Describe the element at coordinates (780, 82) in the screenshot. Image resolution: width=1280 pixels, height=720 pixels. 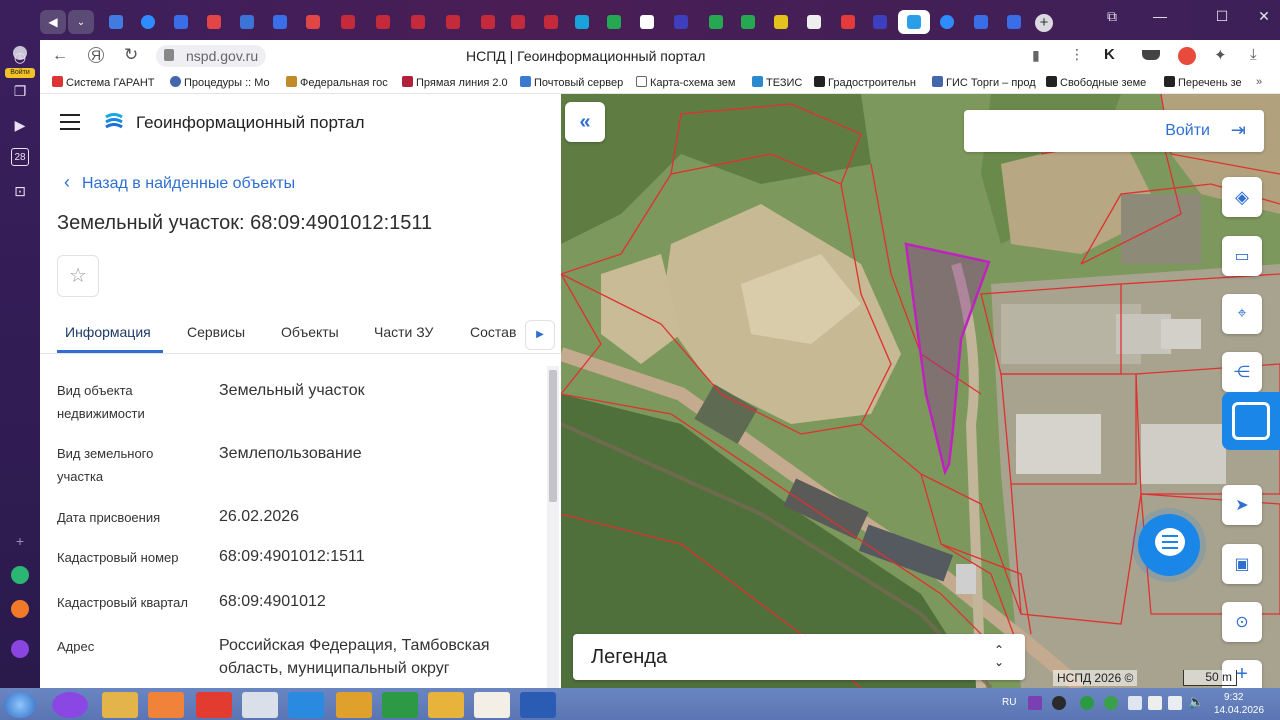
I see `bookmark-item: ТЕЗИС` at that location.